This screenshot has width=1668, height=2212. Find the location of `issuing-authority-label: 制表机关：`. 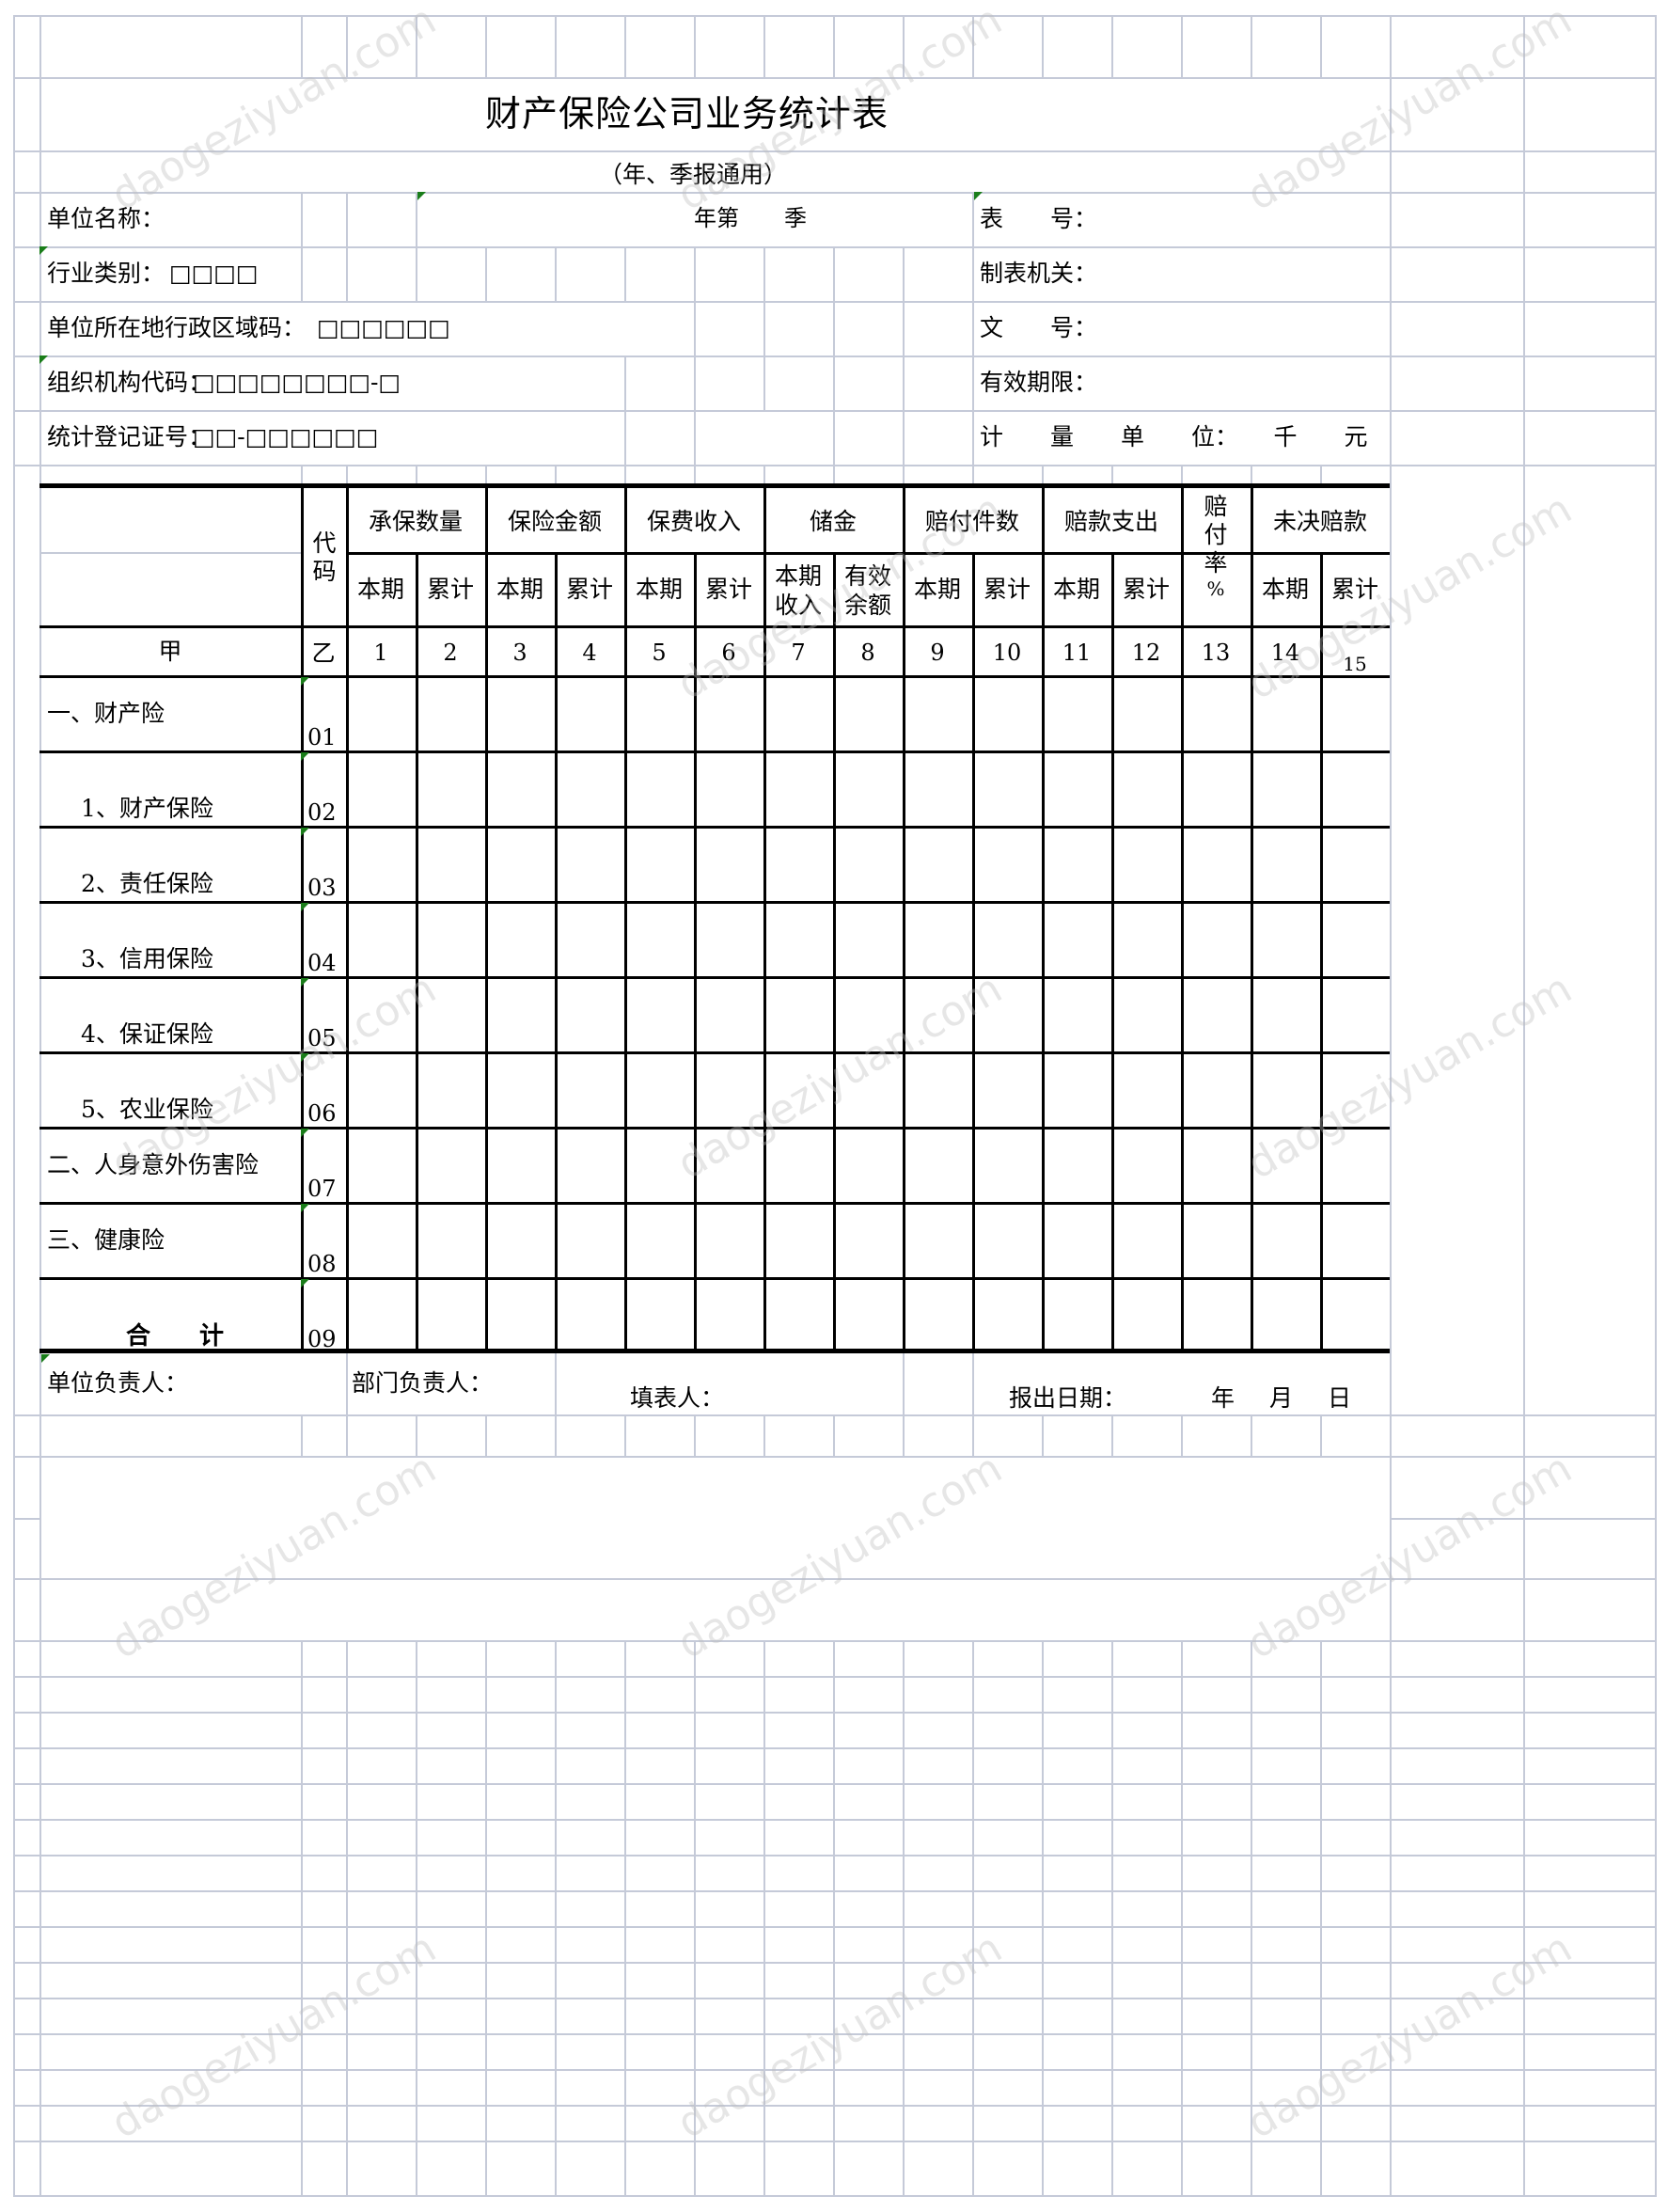

issuing-authority-label: 制表机关： is located at coordinates (1038, 273).